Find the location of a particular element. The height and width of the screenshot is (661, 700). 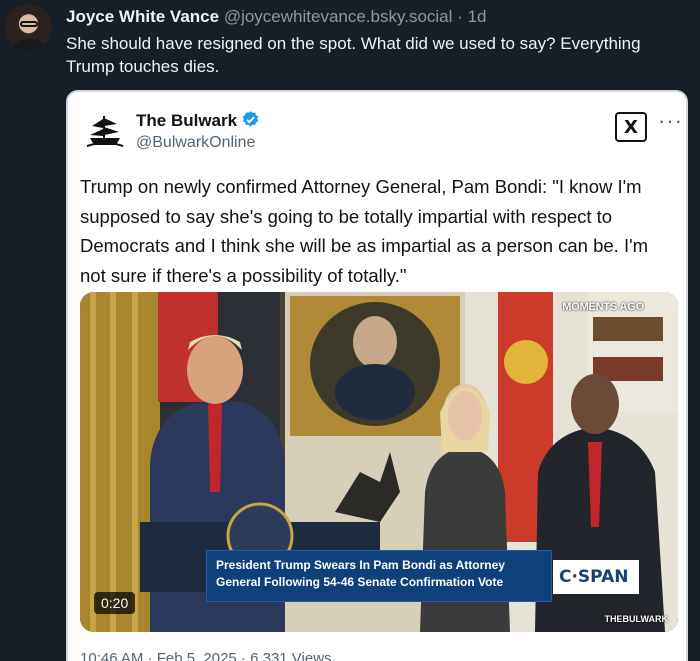

avatar-shirt is located at coordinates (29, 45).